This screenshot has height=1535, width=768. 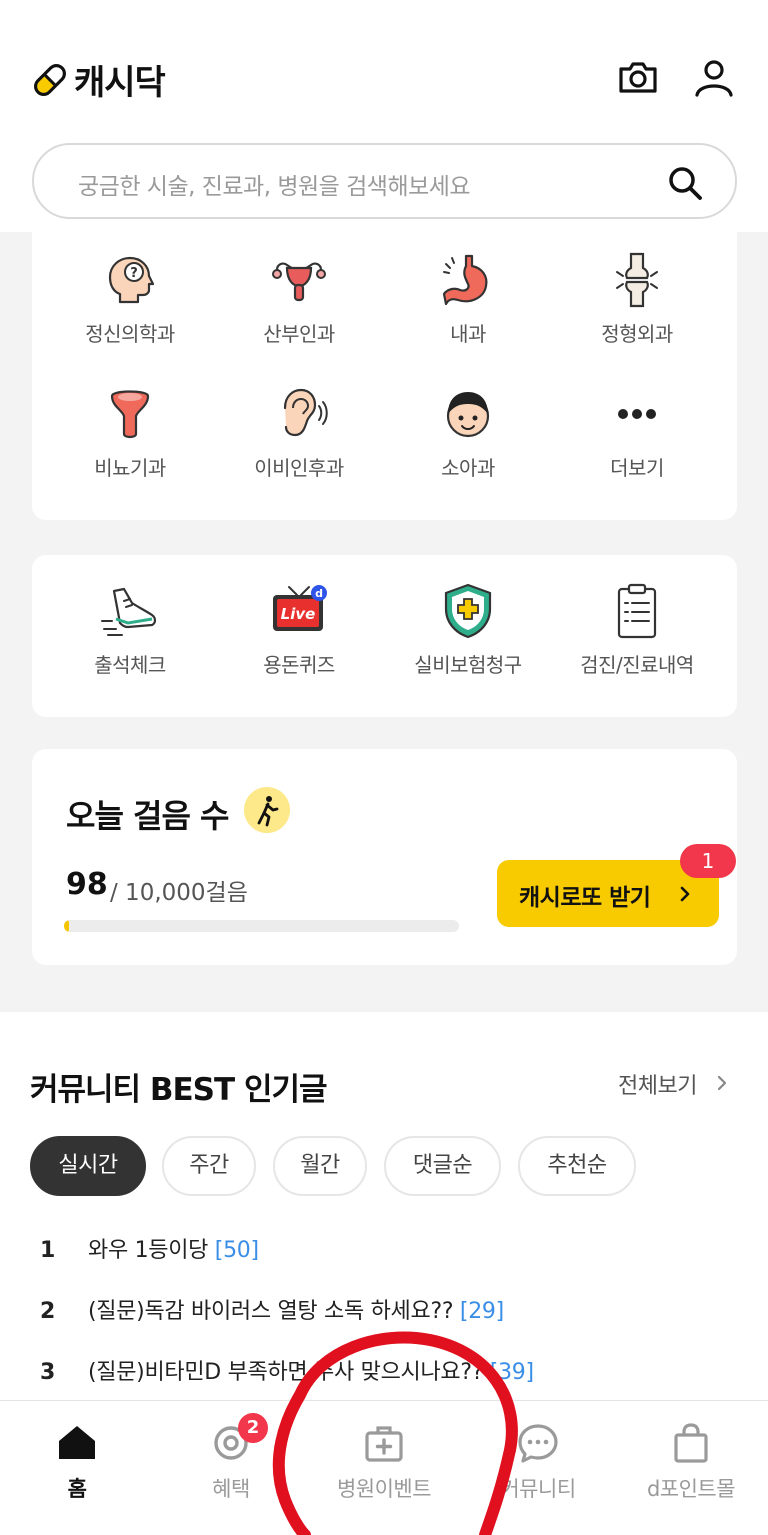 What do you see at coordinates (708, 861) in the screenshot?
I see `notification-badge: 1` at bounding box center [708, 861].